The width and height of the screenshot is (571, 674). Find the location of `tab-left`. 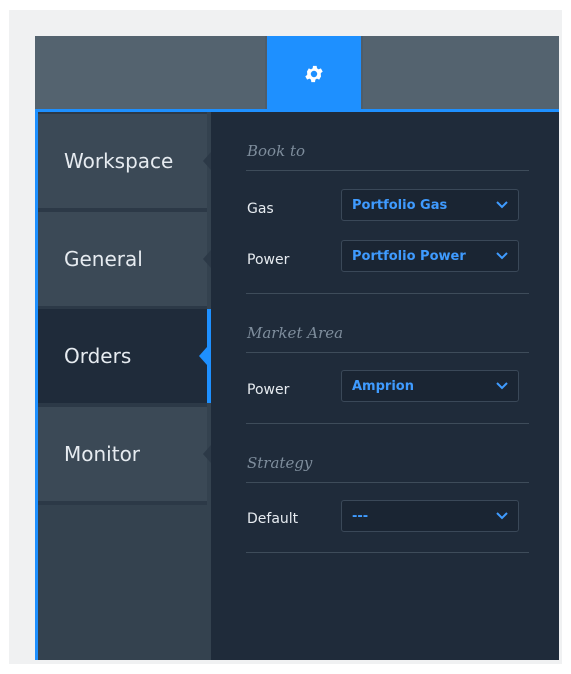

tab-left is located at coordinates (150, 72).